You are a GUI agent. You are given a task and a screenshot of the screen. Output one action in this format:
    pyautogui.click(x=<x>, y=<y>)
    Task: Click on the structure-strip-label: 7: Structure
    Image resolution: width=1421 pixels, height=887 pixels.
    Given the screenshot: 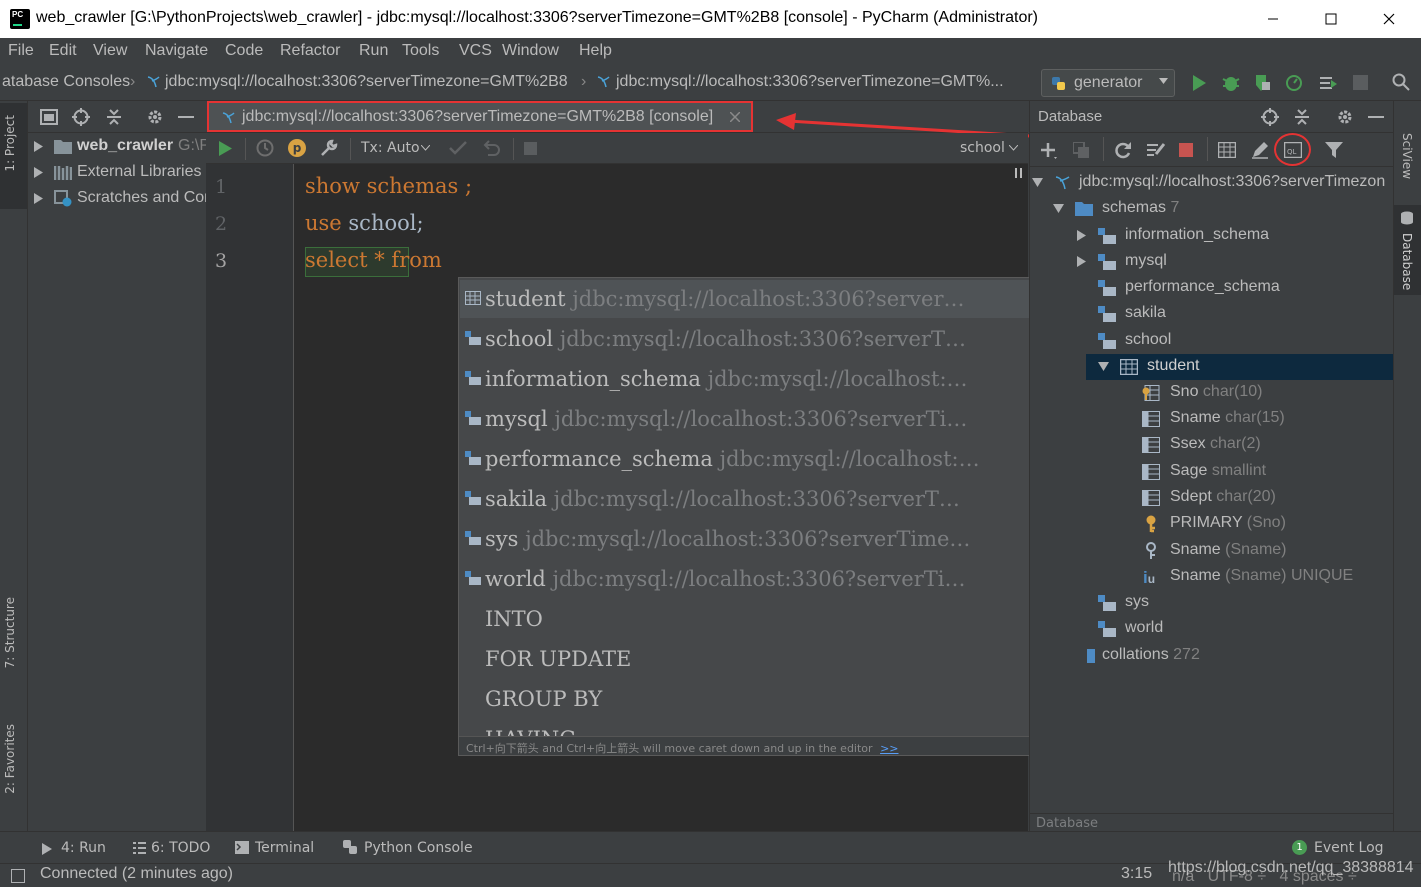 What is the action you would take?
    pyautogui.click(x=10, y=632)
    